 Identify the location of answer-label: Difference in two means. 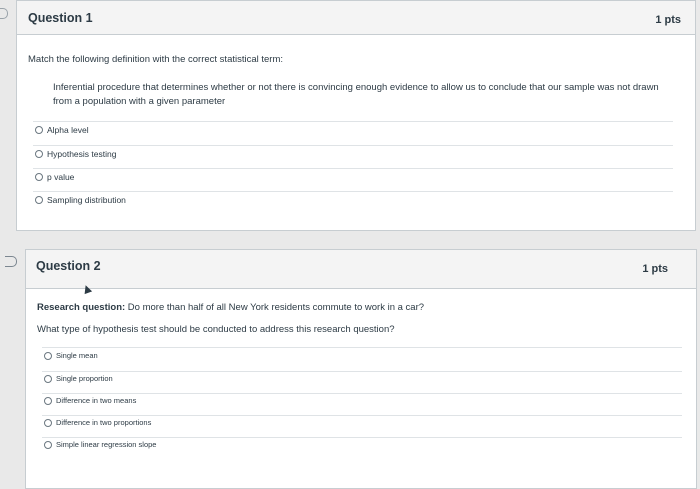
(96, 400).